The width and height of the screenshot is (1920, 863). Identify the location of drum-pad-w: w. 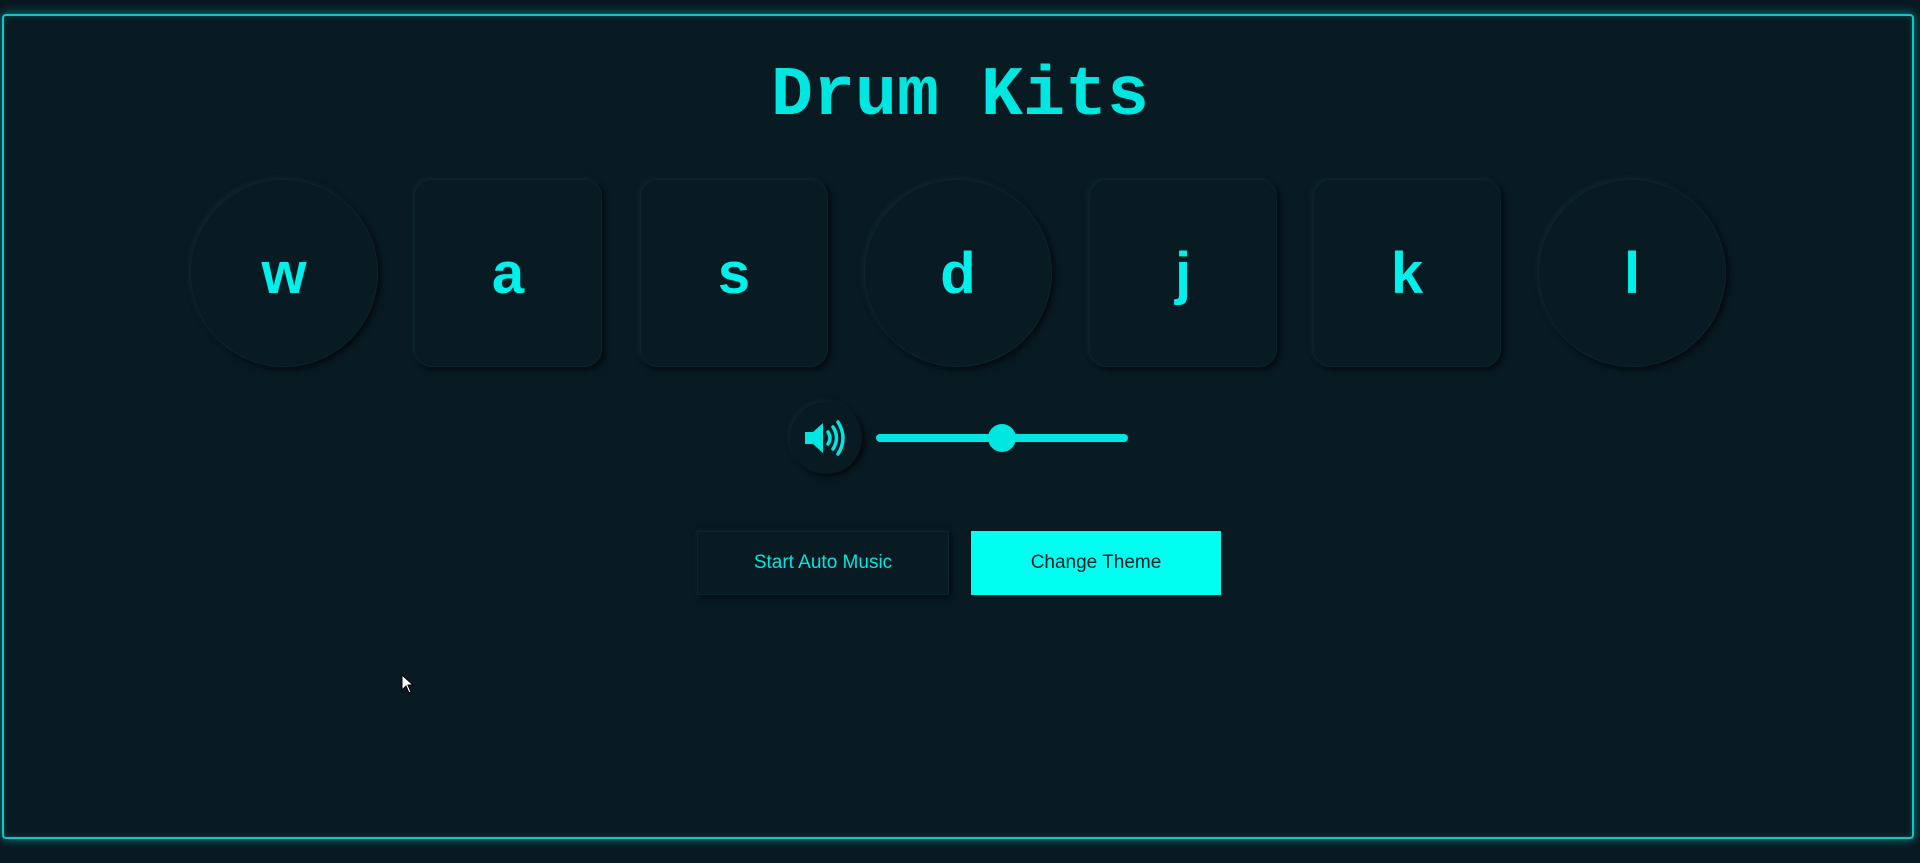
(284, 273).